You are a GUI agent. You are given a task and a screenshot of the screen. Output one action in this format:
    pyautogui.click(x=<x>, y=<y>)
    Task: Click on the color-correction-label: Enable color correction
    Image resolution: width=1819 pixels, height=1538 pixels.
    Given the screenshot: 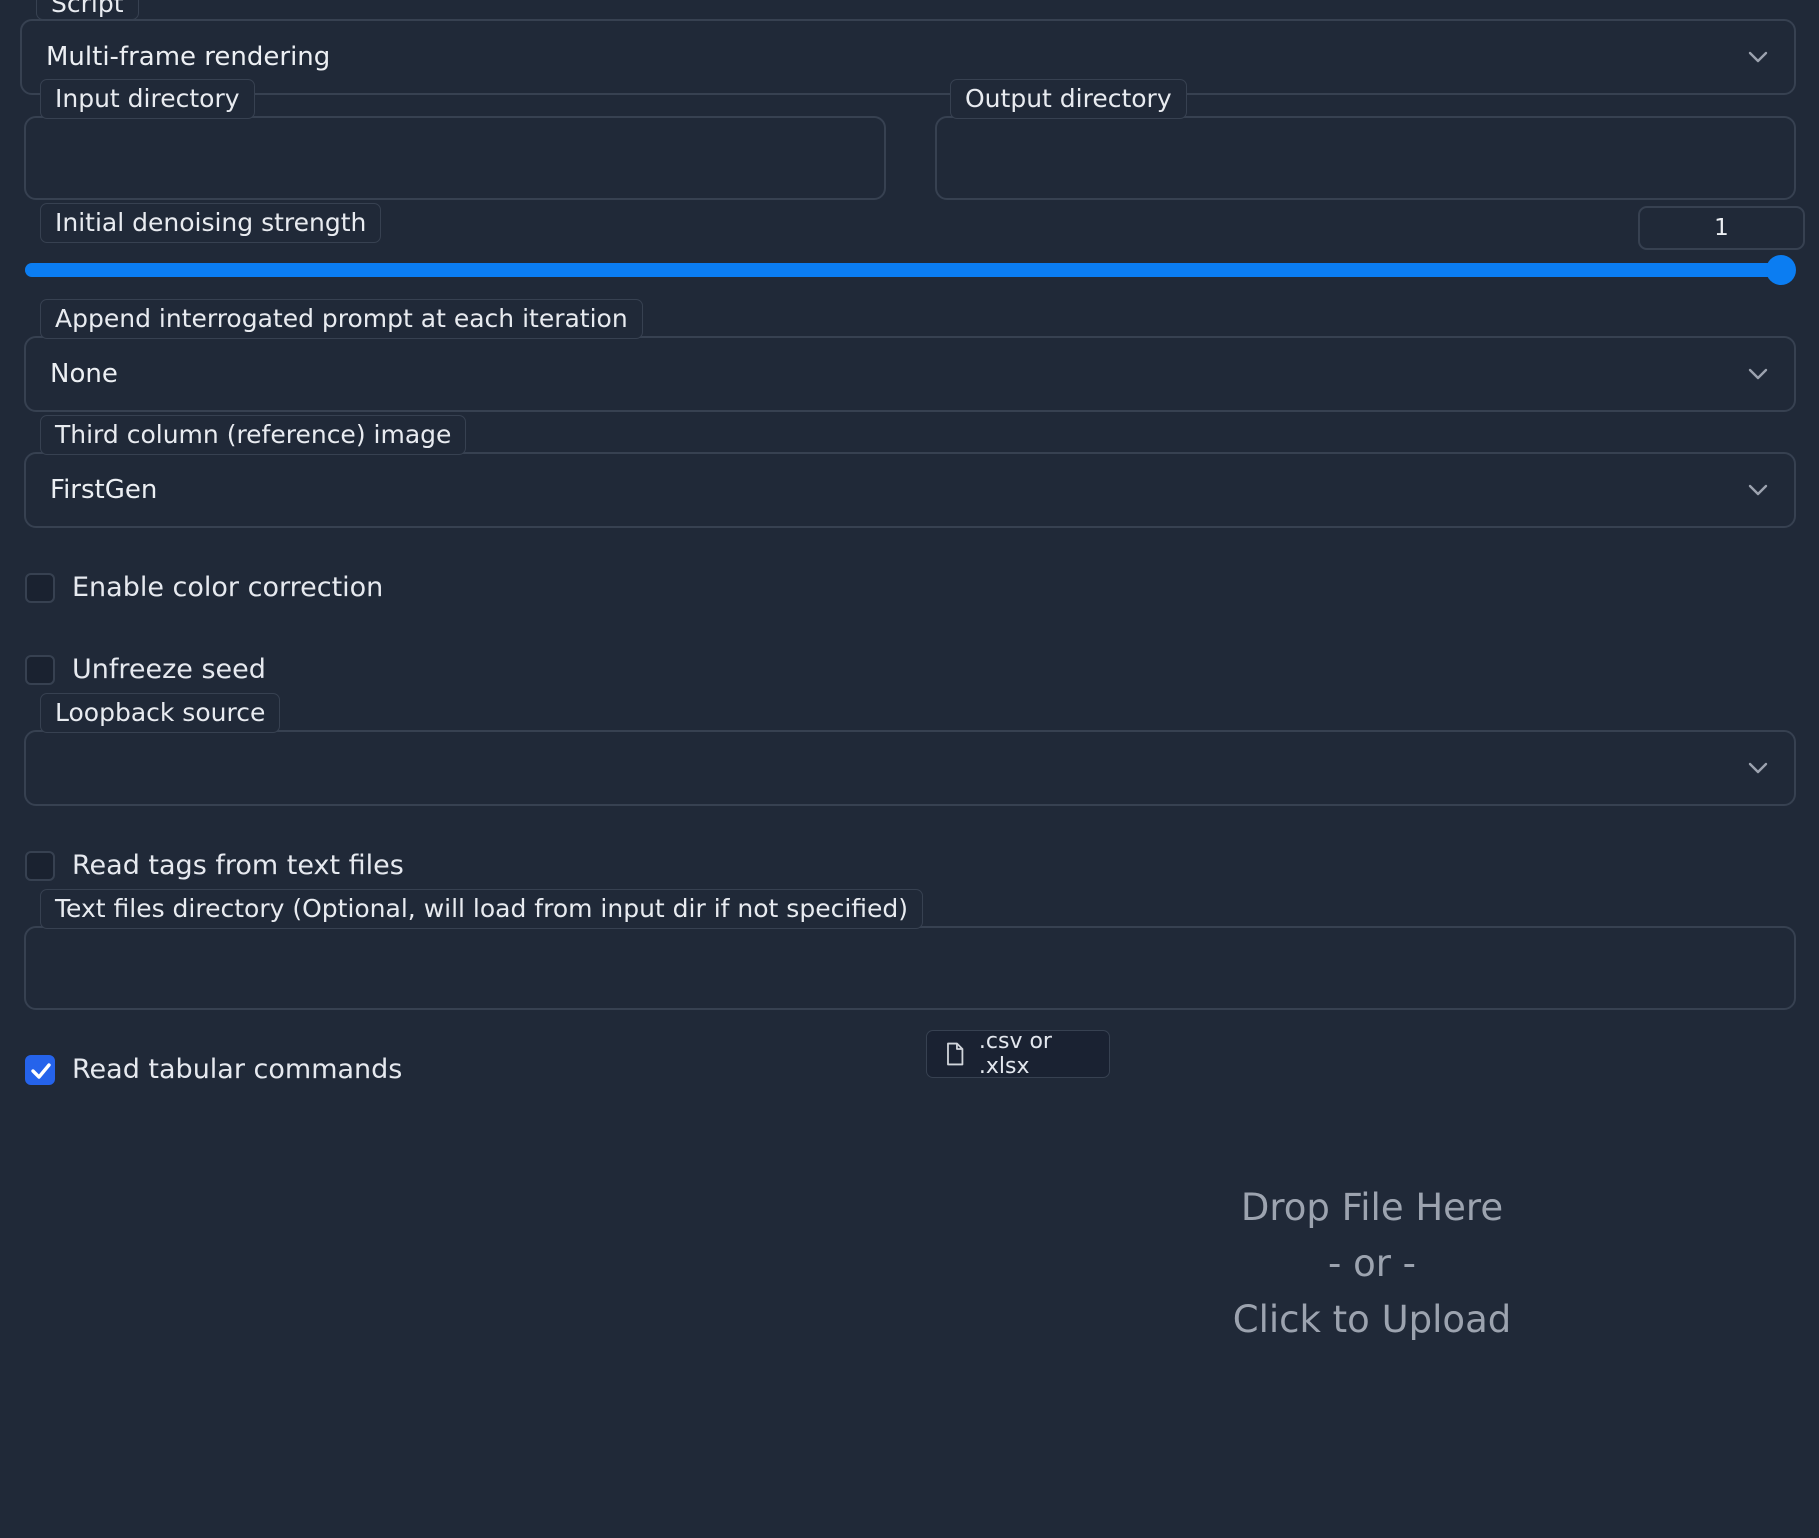 What is the action you would take?
    pyautogui.click(x=227, y=588)
    